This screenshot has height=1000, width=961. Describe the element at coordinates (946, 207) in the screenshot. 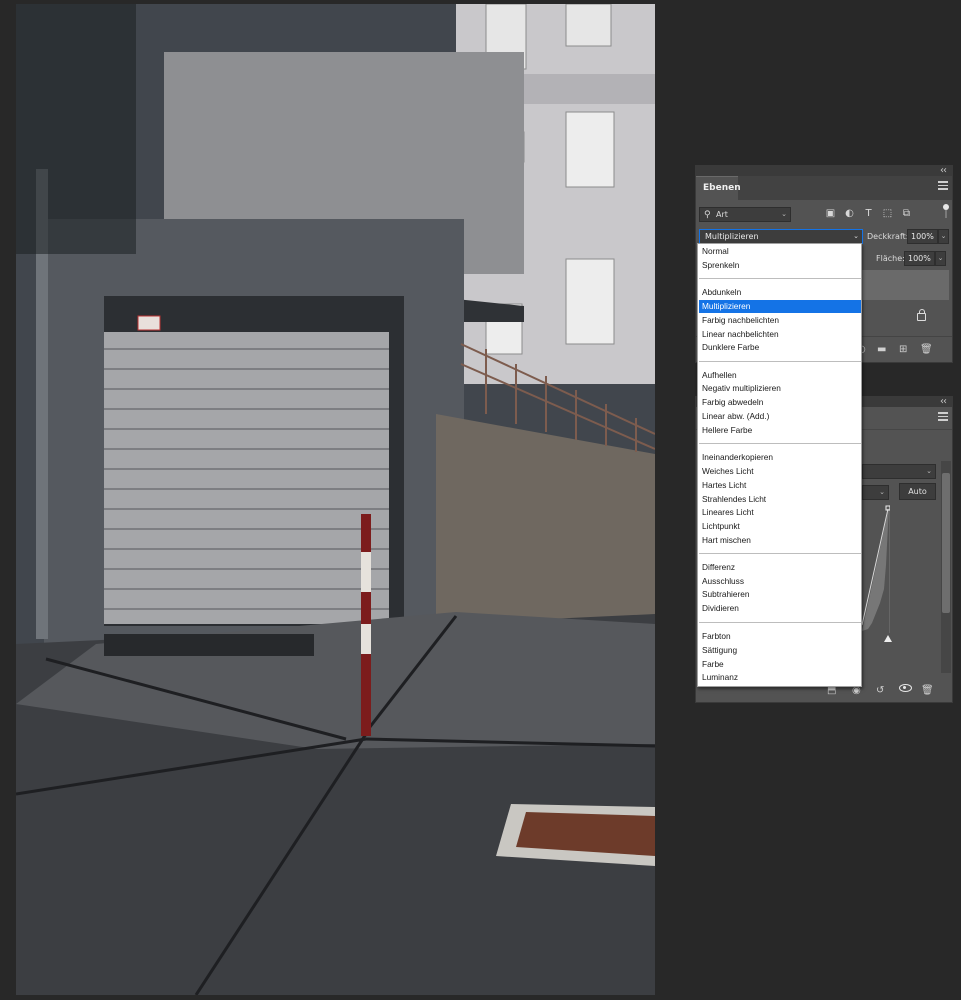

I see `filter-toggle-icon` at that location.